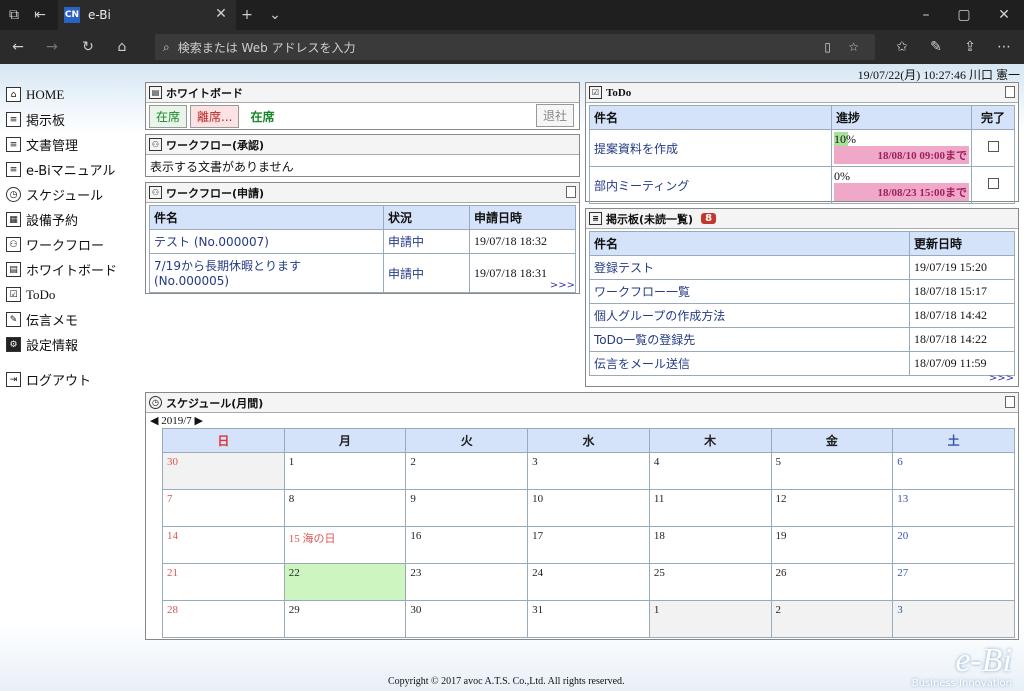  I want to click on board-link: 登録テスト, so click(624, 268).